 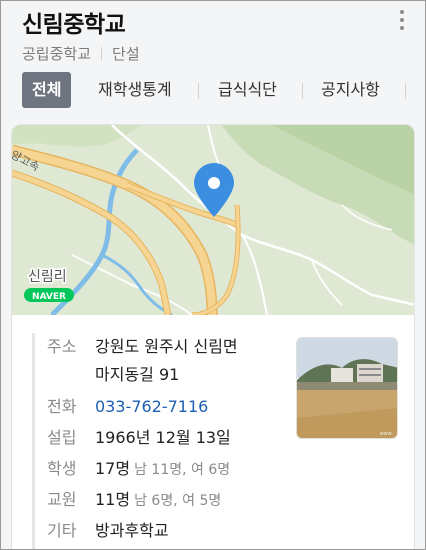 What do you see at coordinates (33, 441) in the screenshot?
I see `info-divider` at bounding box center [33, 441].